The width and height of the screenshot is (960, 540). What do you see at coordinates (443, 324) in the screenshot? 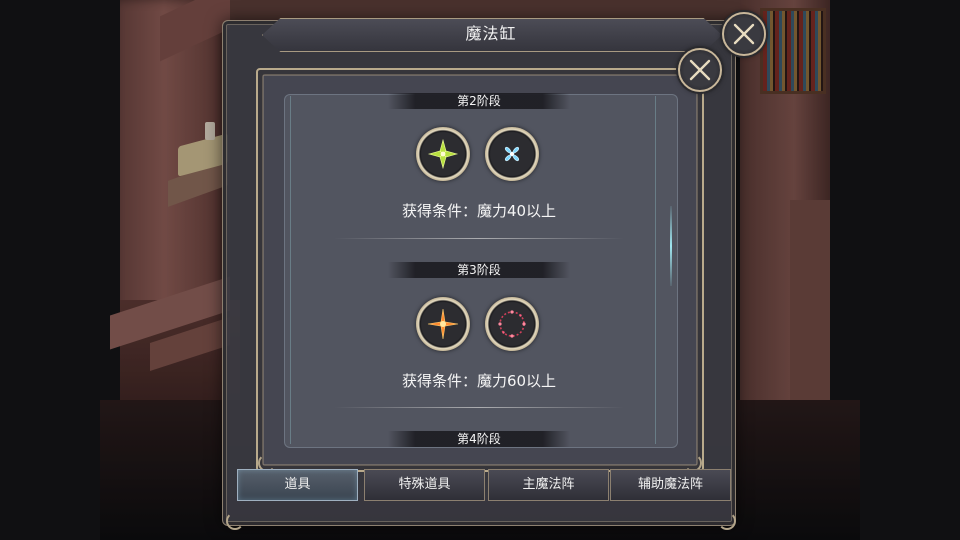
I see `orange-spark-crystal-icon` at bounding box center [443, 324].